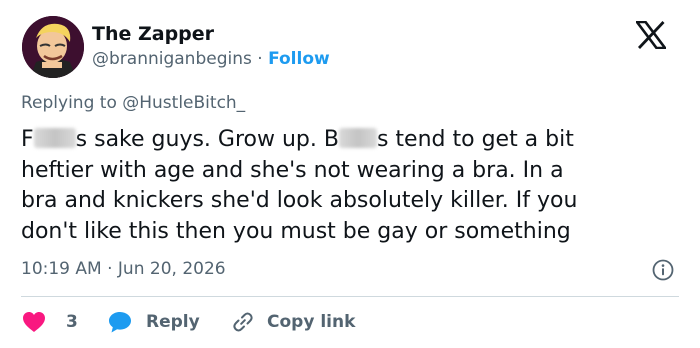  I want to click on reply-context: Replying to @HustleBitch_, so click(133, 103).